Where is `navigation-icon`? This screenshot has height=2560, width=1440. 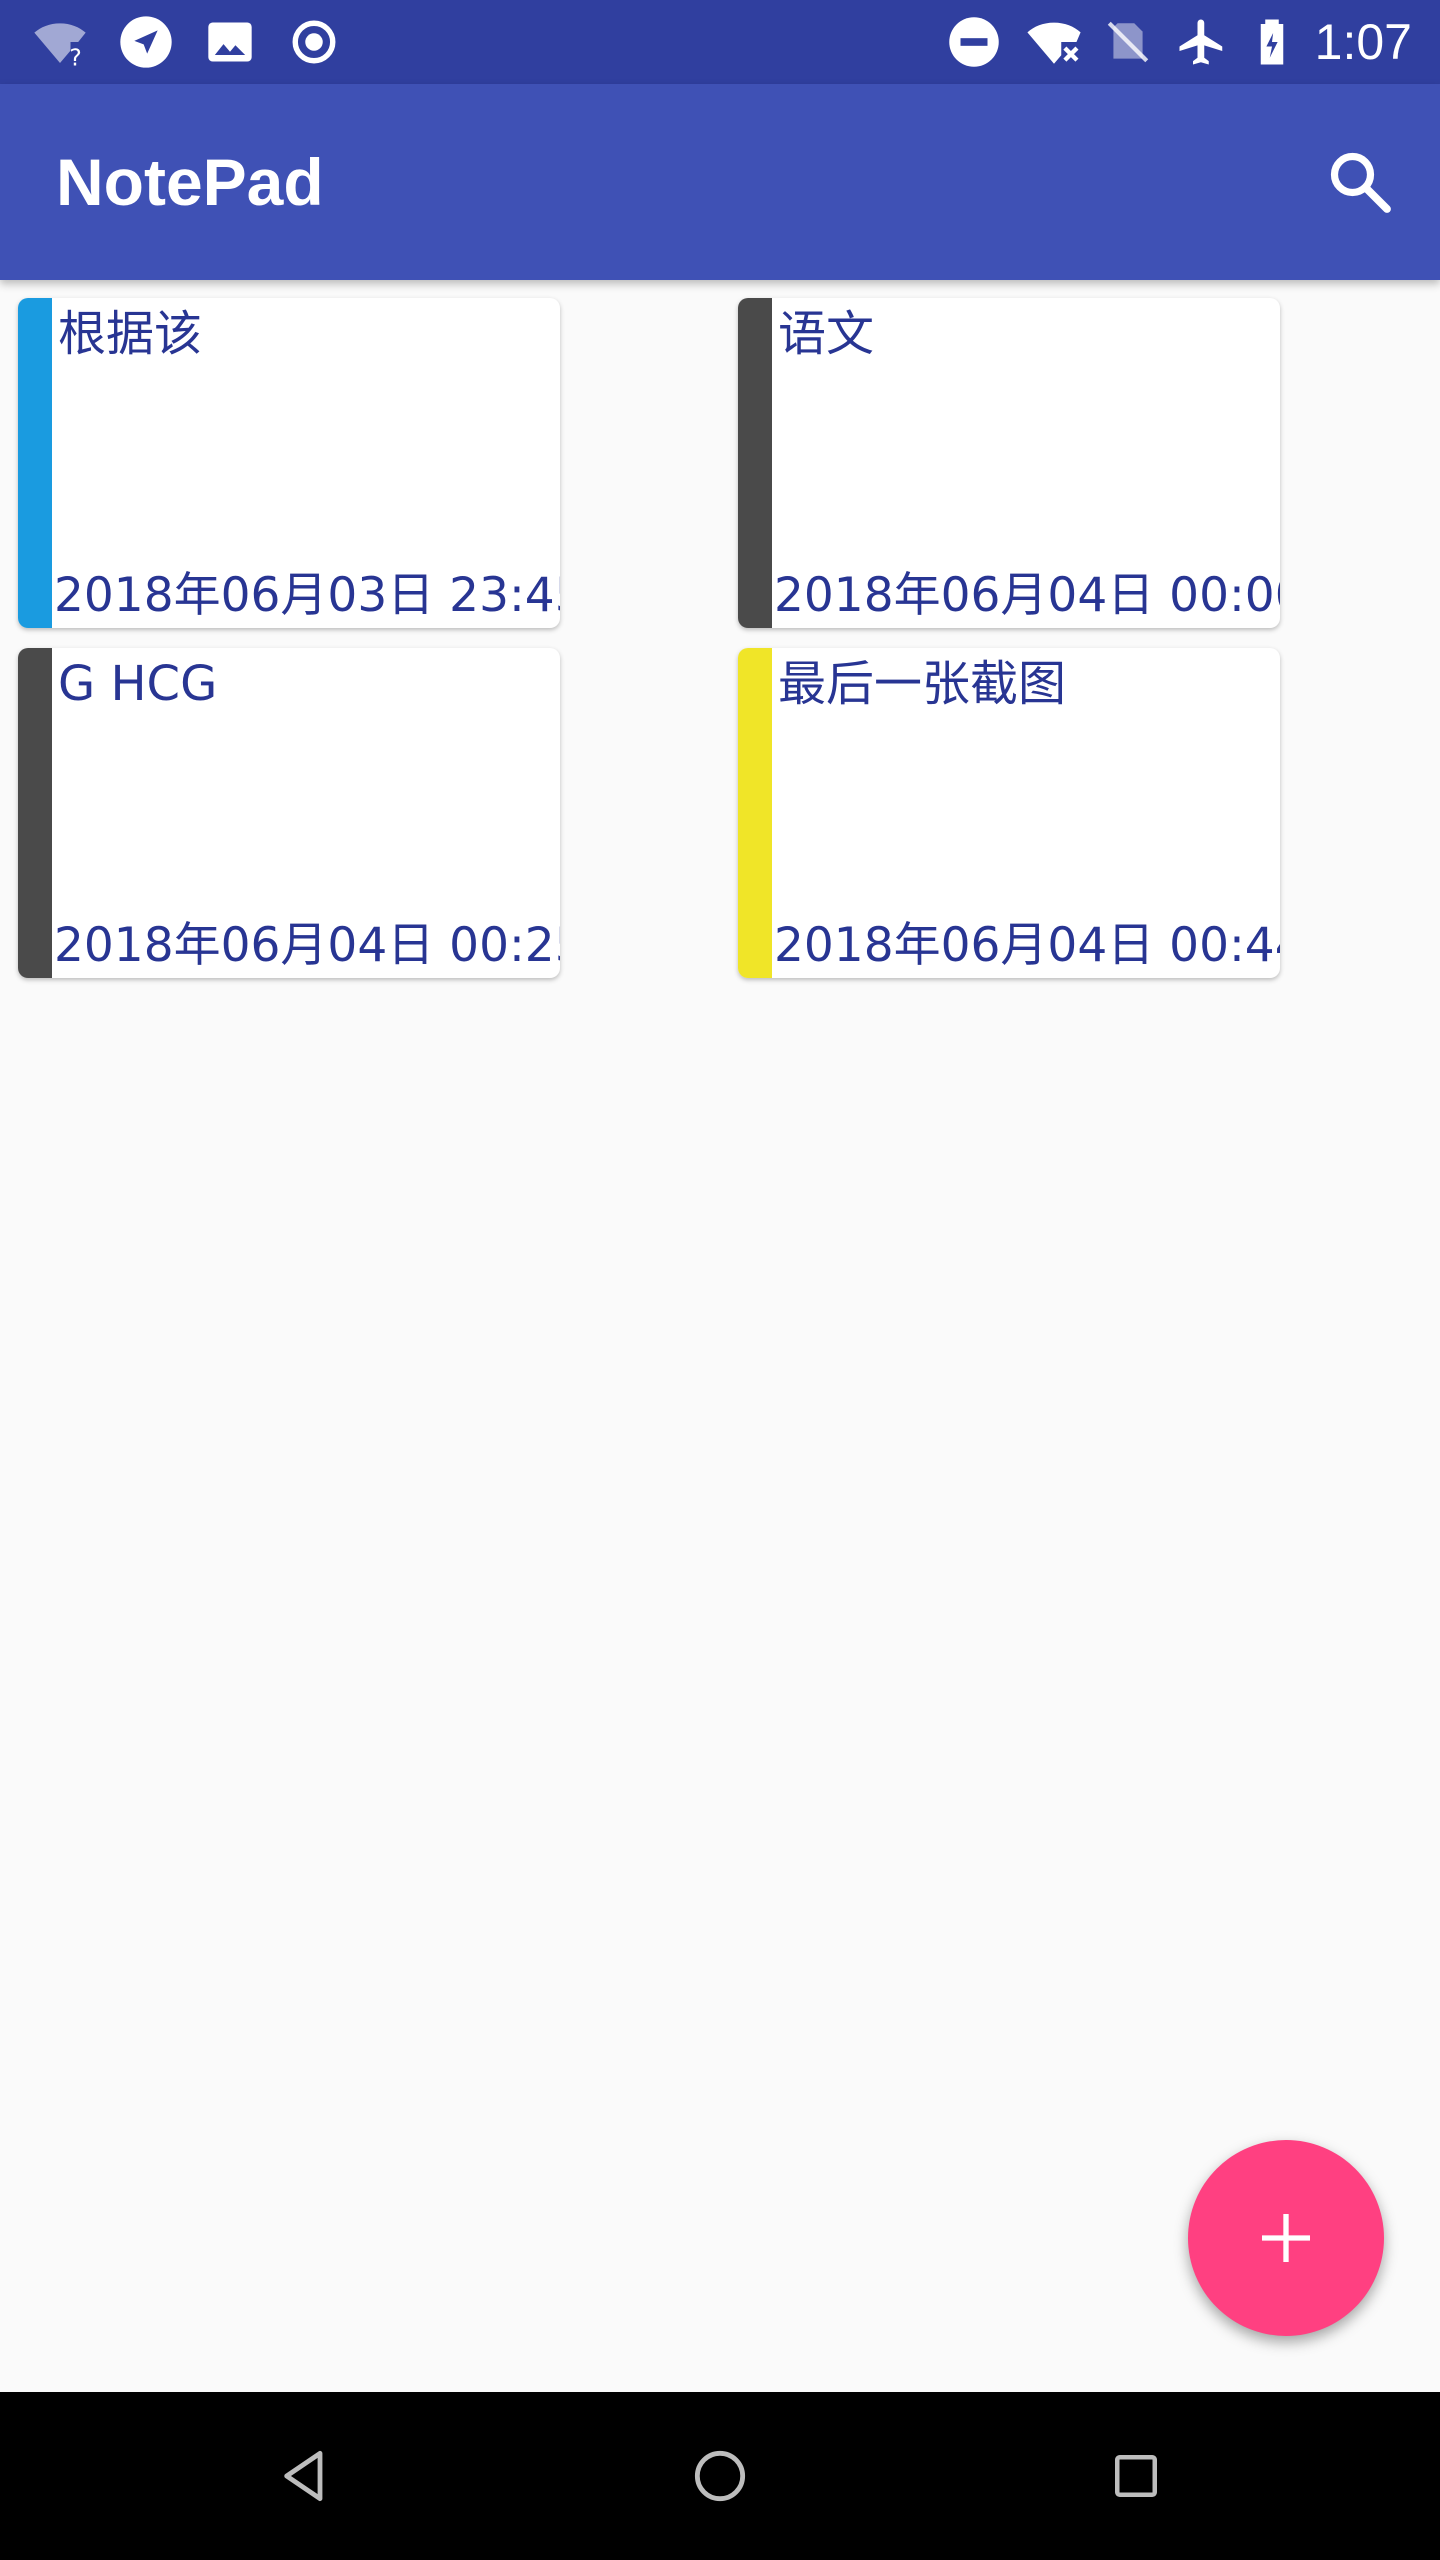 navigation-icon is located at coordinates (146, 42).